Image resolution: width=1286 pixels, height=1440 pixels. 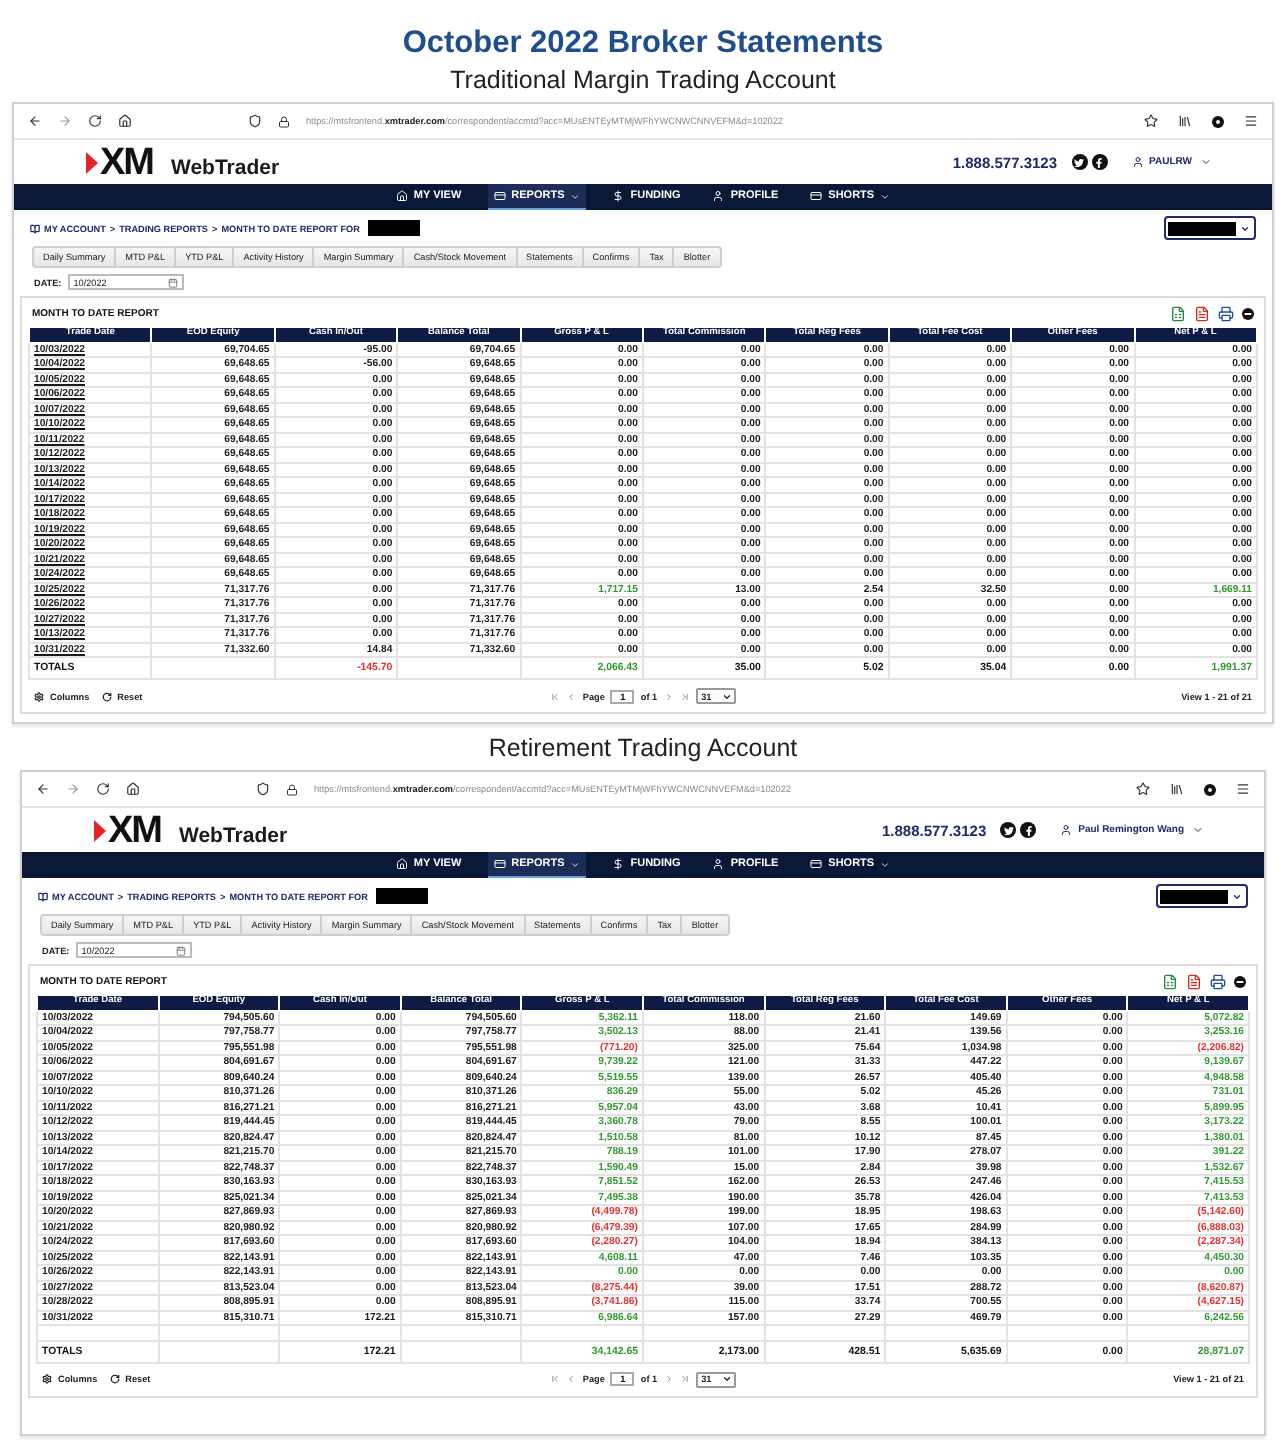 I want to click on account-caption: Traditional Margin Trading Account, so click(x=643, y=81).